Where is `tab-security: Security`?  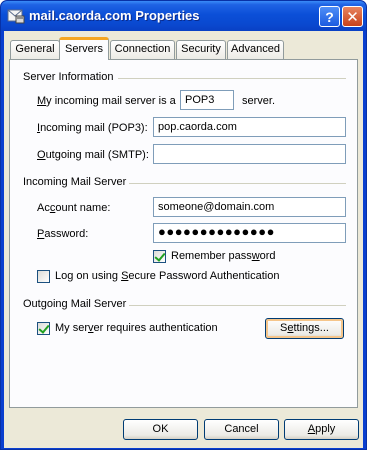 tab-security: Security is located at coordinates (201, 49).